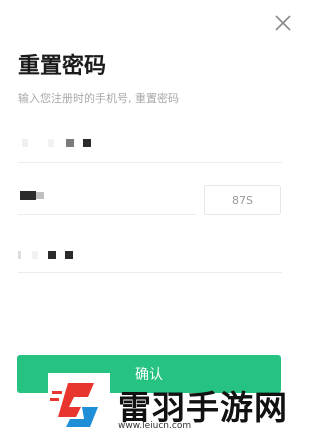 The width and height of the screenshot is (320, 437). I want to click on new-password-input, so click(150, 255).